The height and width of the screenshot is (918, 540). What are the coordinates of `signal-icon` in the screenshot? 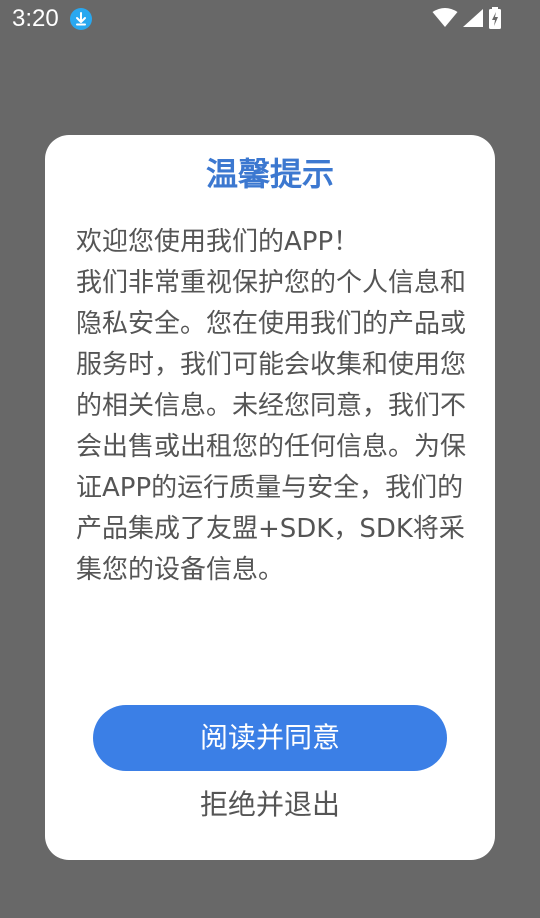 It's located at (473, 18).